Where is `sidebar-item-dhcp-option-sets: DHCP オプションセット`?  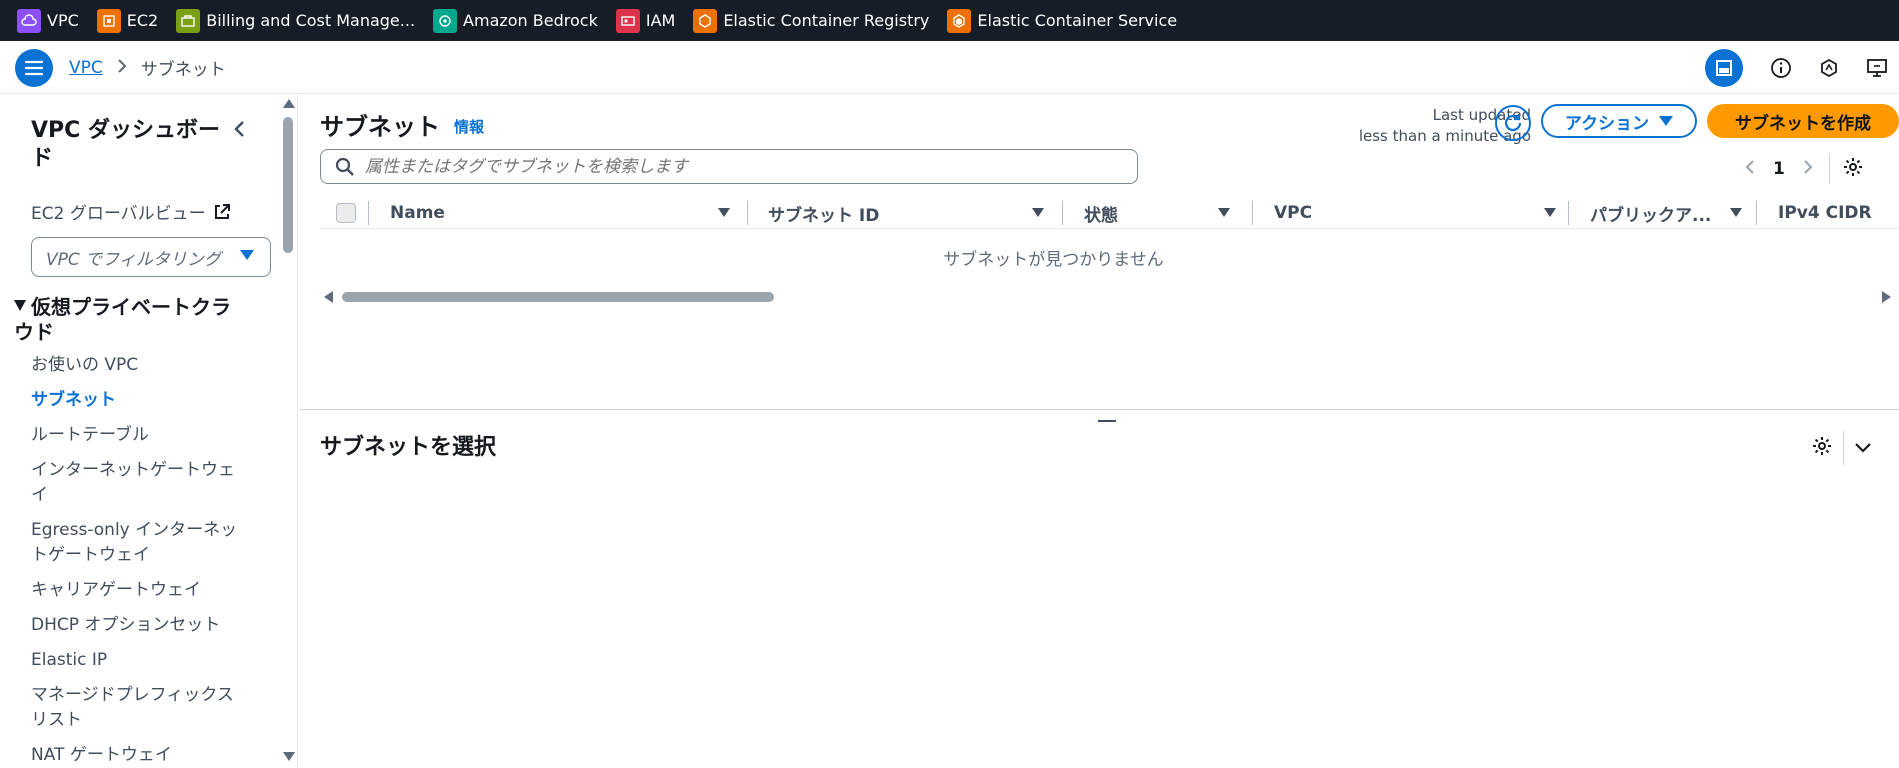 sidebar-item-dhcp-option-sets: DHCP オプションセット is located at coordinates (138, 625).